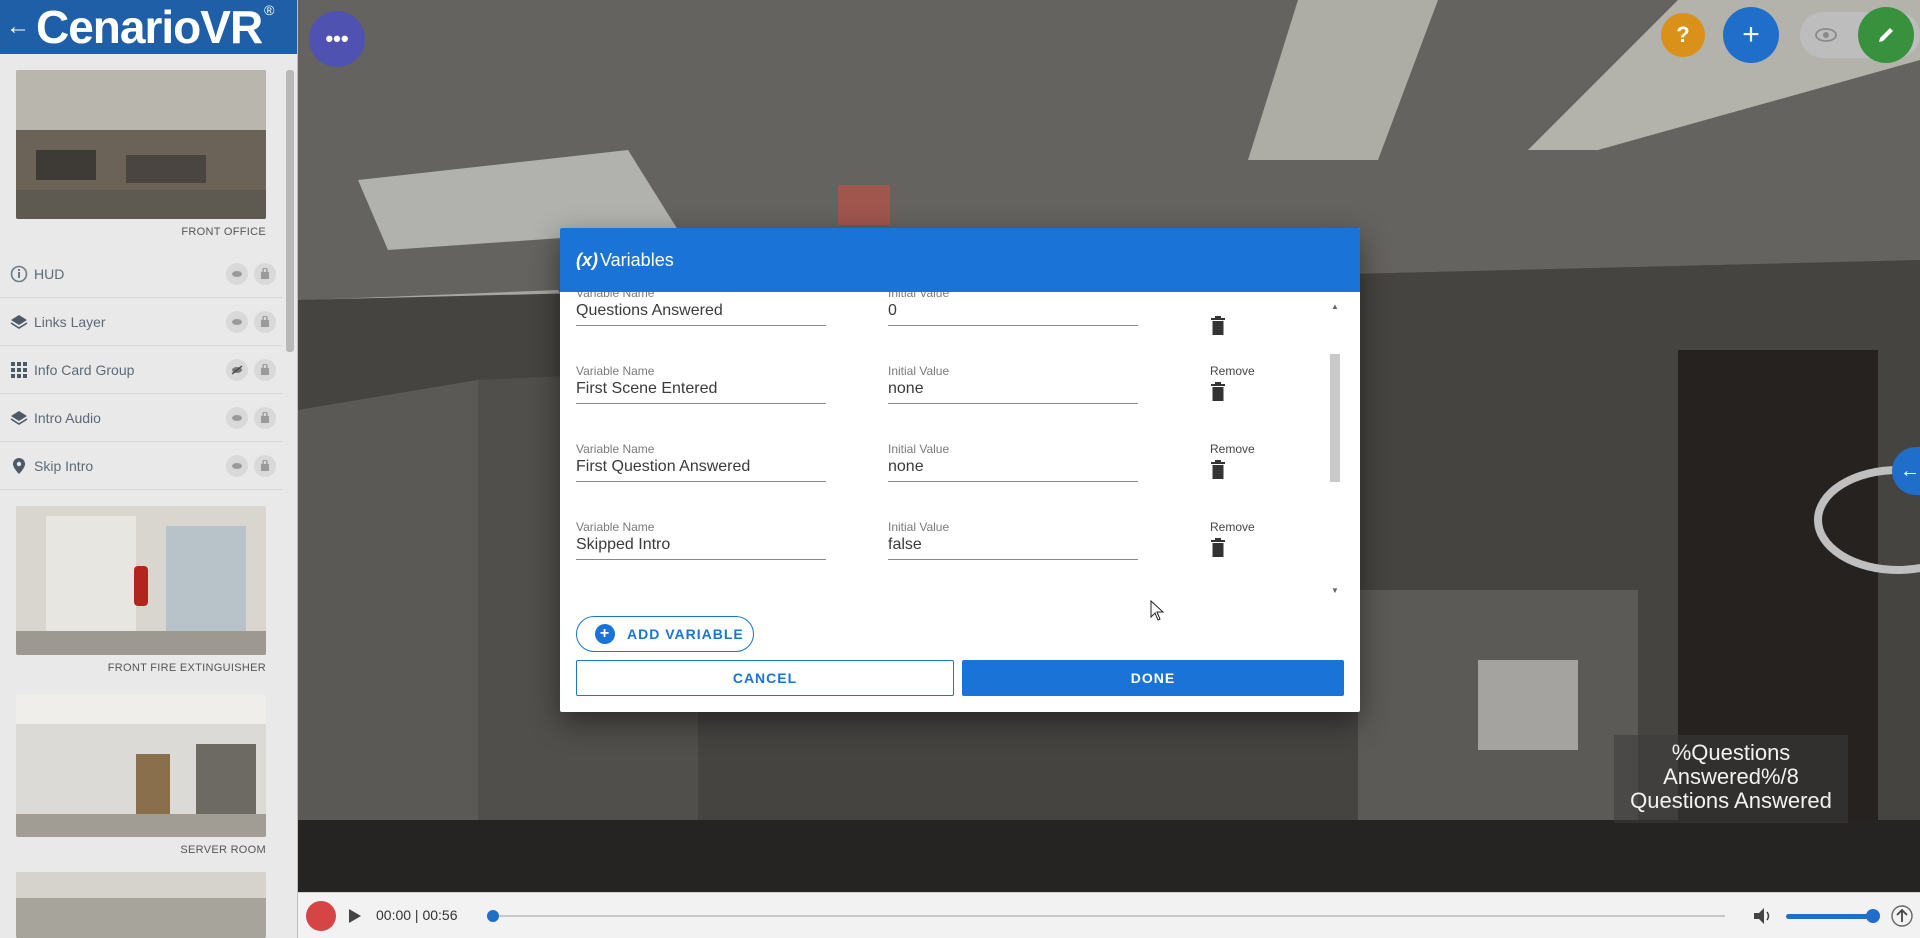 This screenshot has height=938, width=1920. I want to click on scene-label: SERVER ROOM, so click(223, 850).